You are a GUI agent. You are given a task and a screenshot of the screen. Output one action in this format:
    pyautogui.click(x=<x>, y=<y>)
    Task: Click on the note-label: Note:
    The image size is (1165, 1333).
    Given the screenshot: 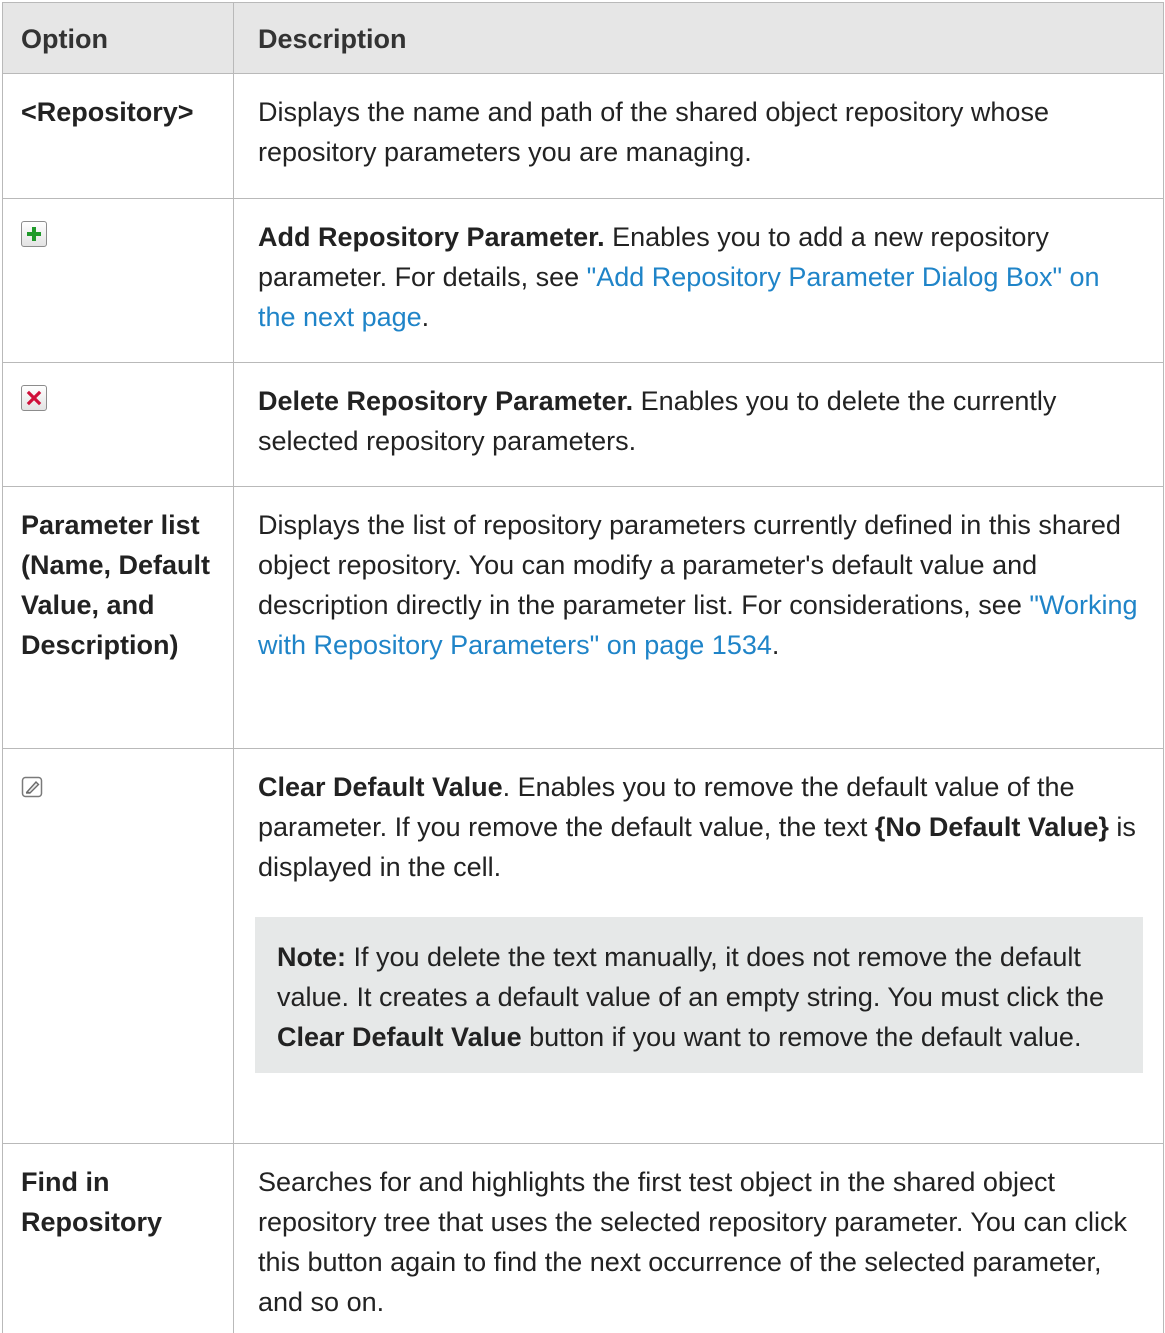 What is the action you would take?
    pyautogui.click(x=311, y=957)
    